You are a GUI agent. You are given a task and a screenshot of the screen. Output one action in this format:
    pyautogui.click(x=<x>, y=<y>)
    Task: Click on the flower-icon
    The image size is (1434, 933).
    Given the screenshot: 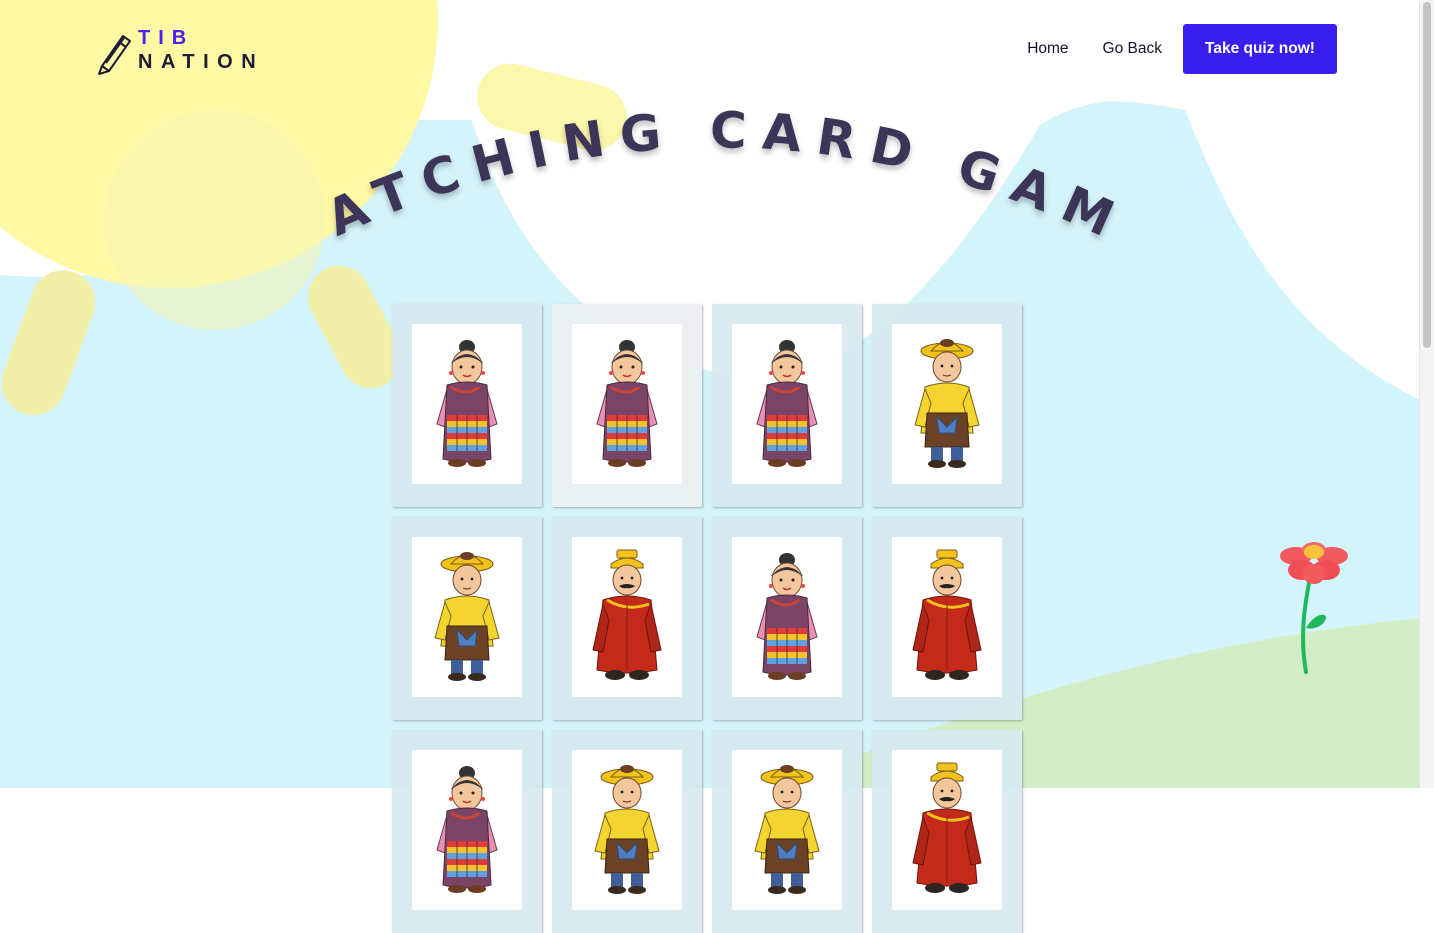 What is the action you would take?
    pyautogui.click(x=1314, y=608)
    